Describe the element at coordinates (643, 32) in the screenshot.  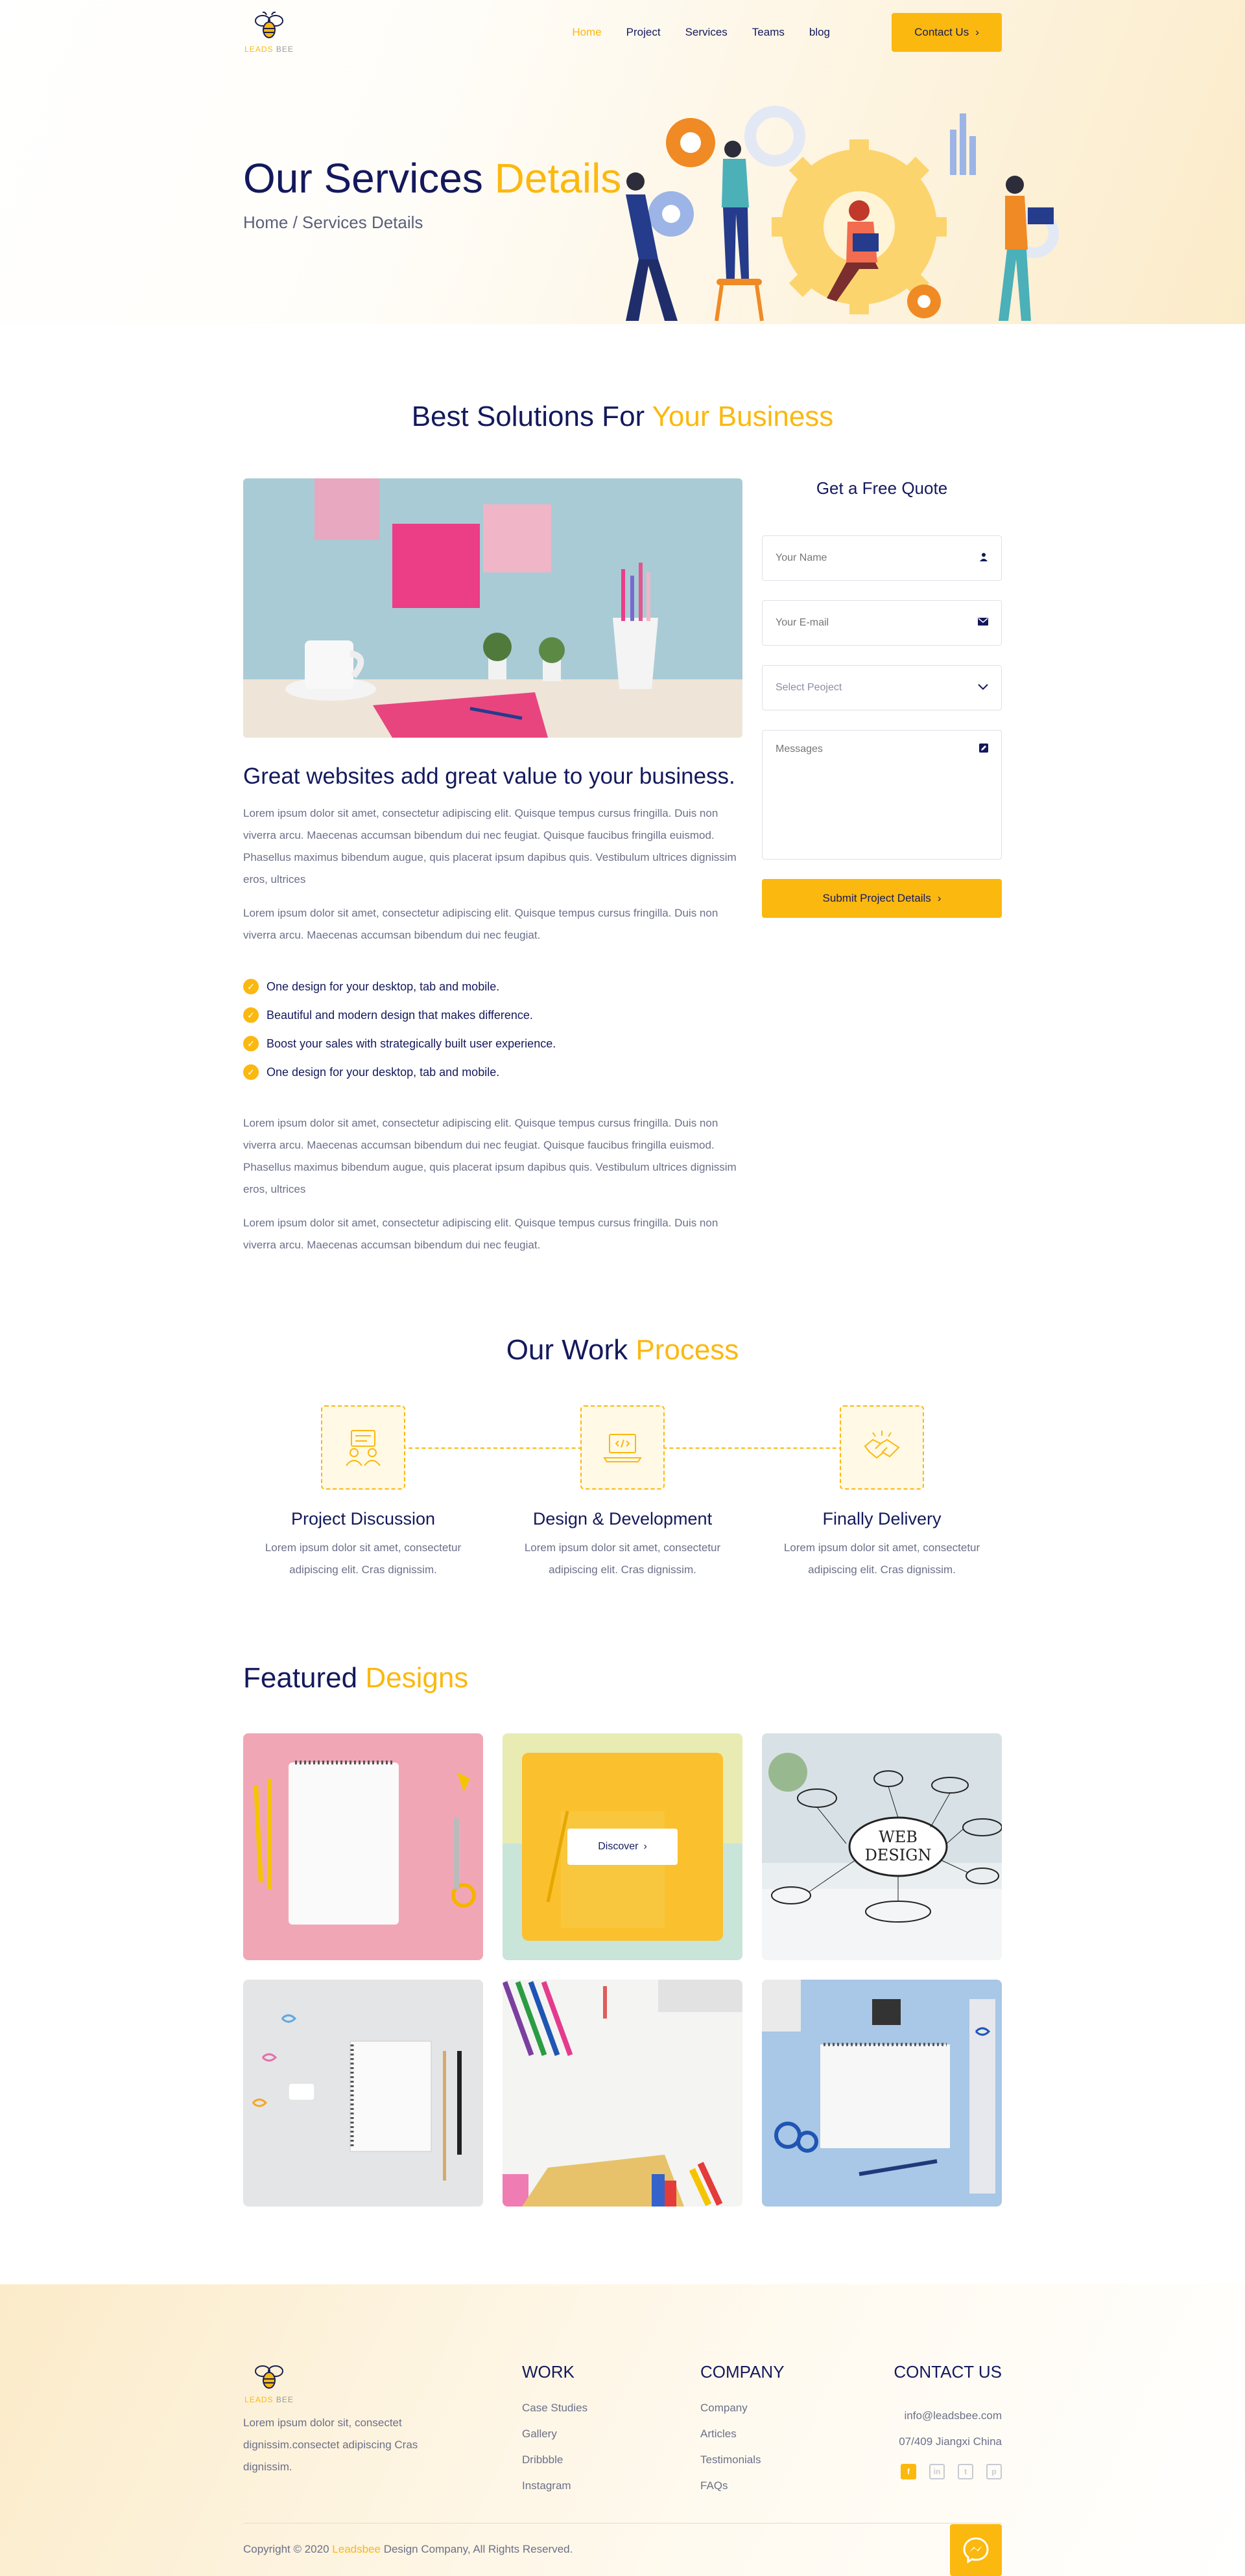
I see `nav-project: Project` at that location.